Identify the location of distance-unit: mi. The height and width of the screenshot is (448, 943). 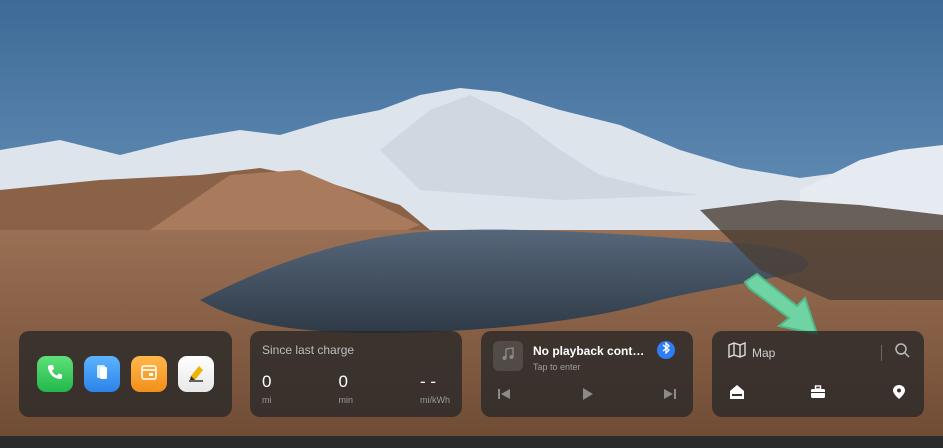
(267, 400).